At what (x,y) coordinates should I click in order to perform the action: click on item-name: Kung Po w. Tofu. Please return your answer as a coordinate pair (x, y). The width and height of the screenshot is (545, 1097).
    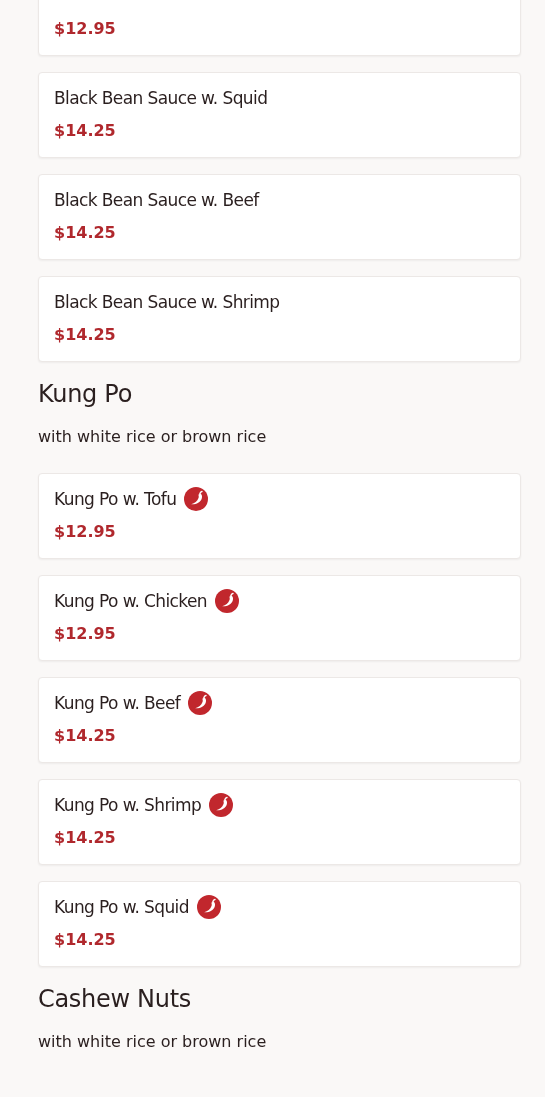
    Looking at the image, I should click on (115, 499).